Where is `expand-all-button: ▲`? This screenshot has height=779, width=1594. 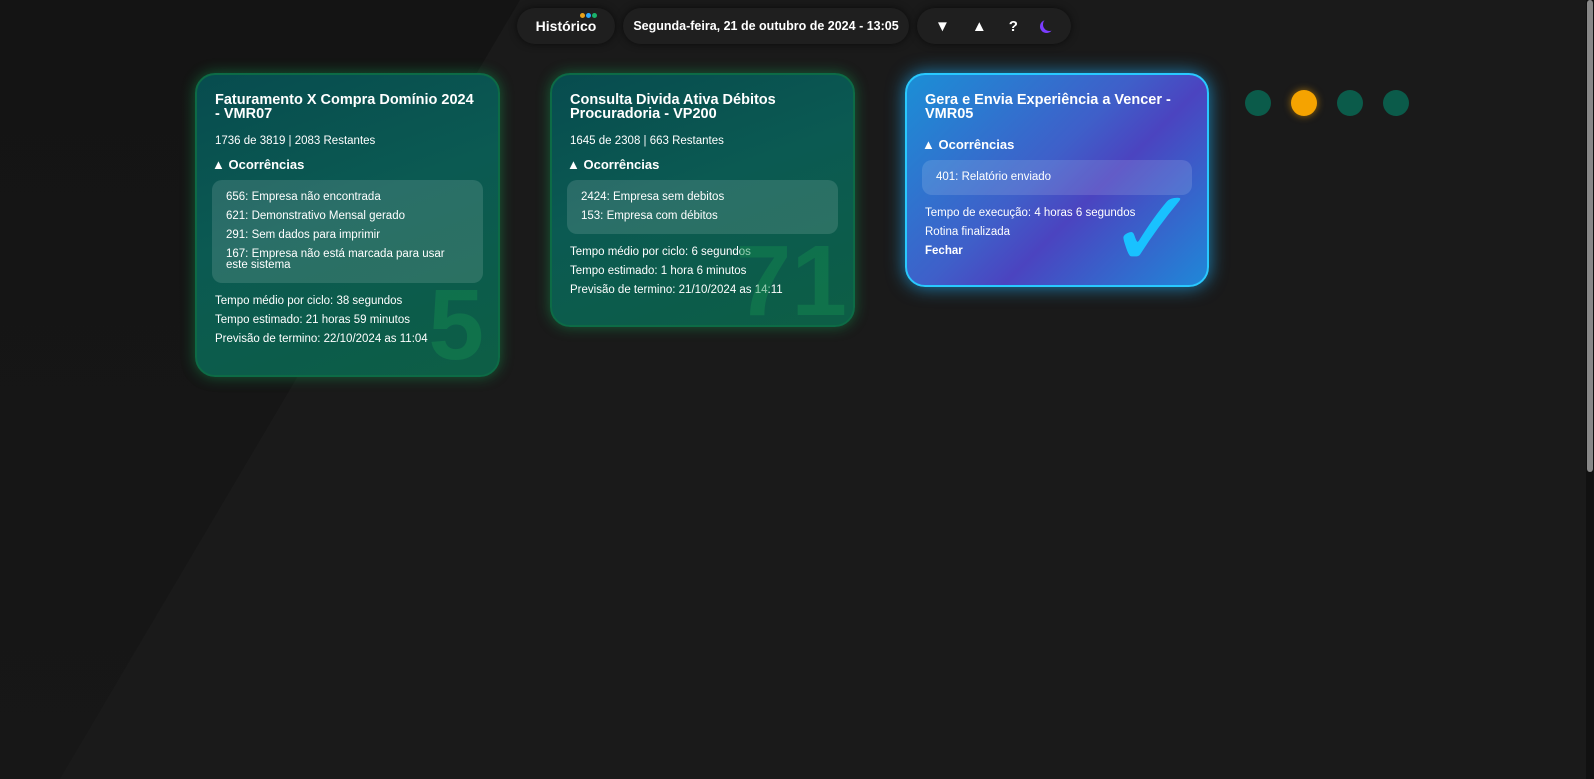 expand-all-button: ▲ is located at coordinates (979, 26).